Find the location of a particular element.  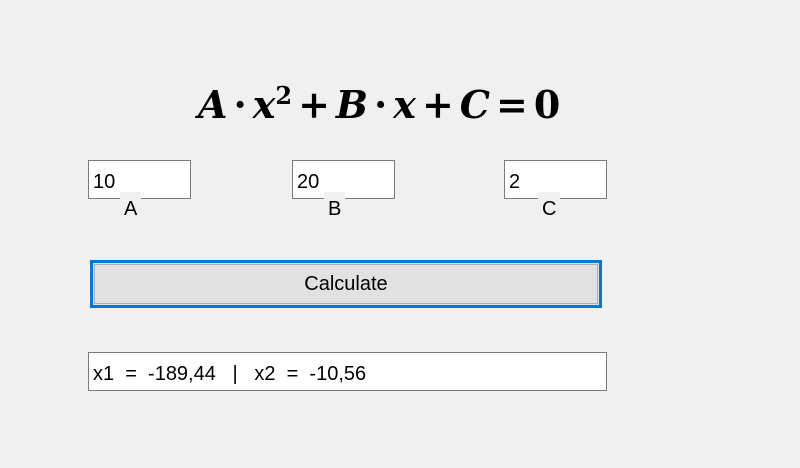

formula-x-squared: x is located at coordinates (264, 104).